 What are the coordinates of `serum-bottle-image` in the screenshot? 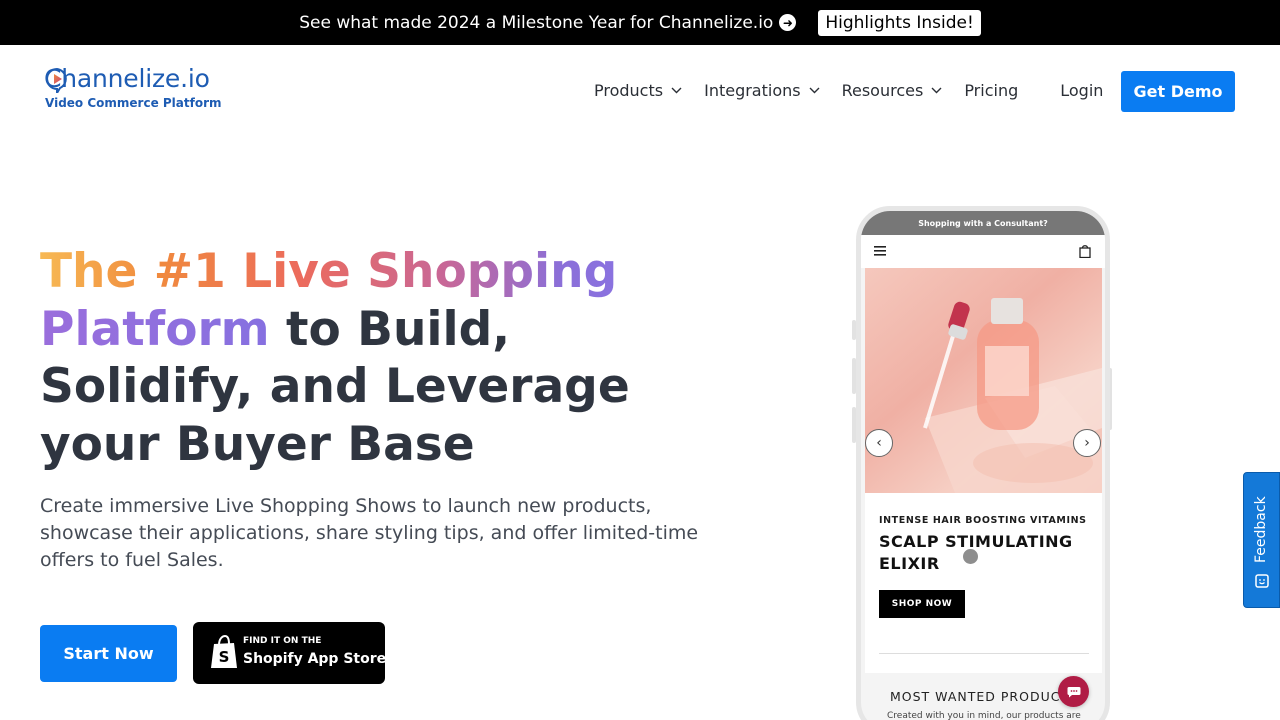 It's located at (1012, 395).